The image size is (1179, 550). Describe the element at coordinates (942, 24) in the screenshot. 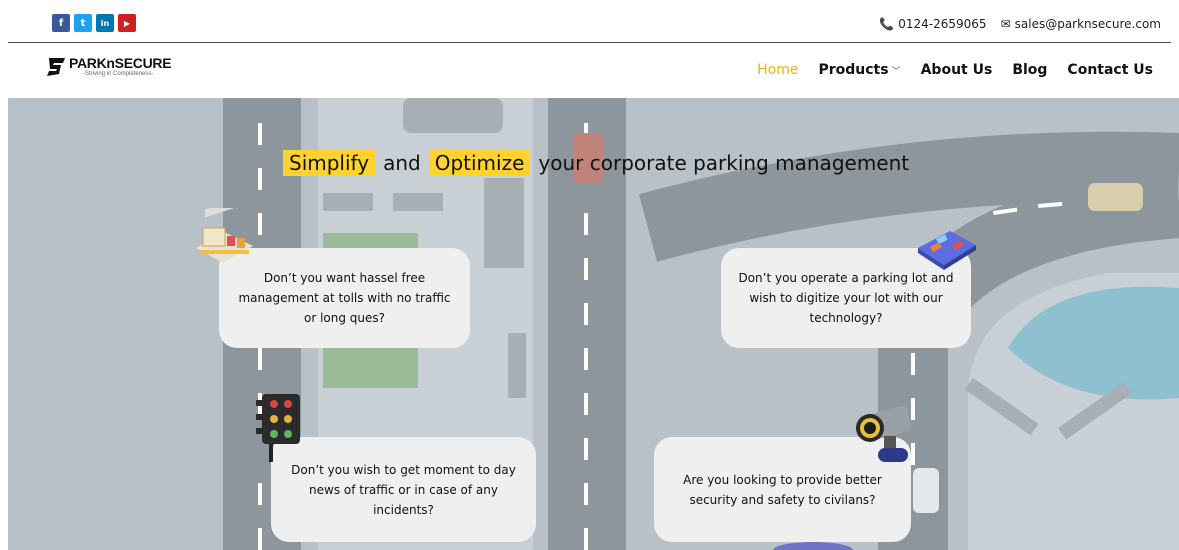

I see `phone-number: 0124-2659065` at that location.